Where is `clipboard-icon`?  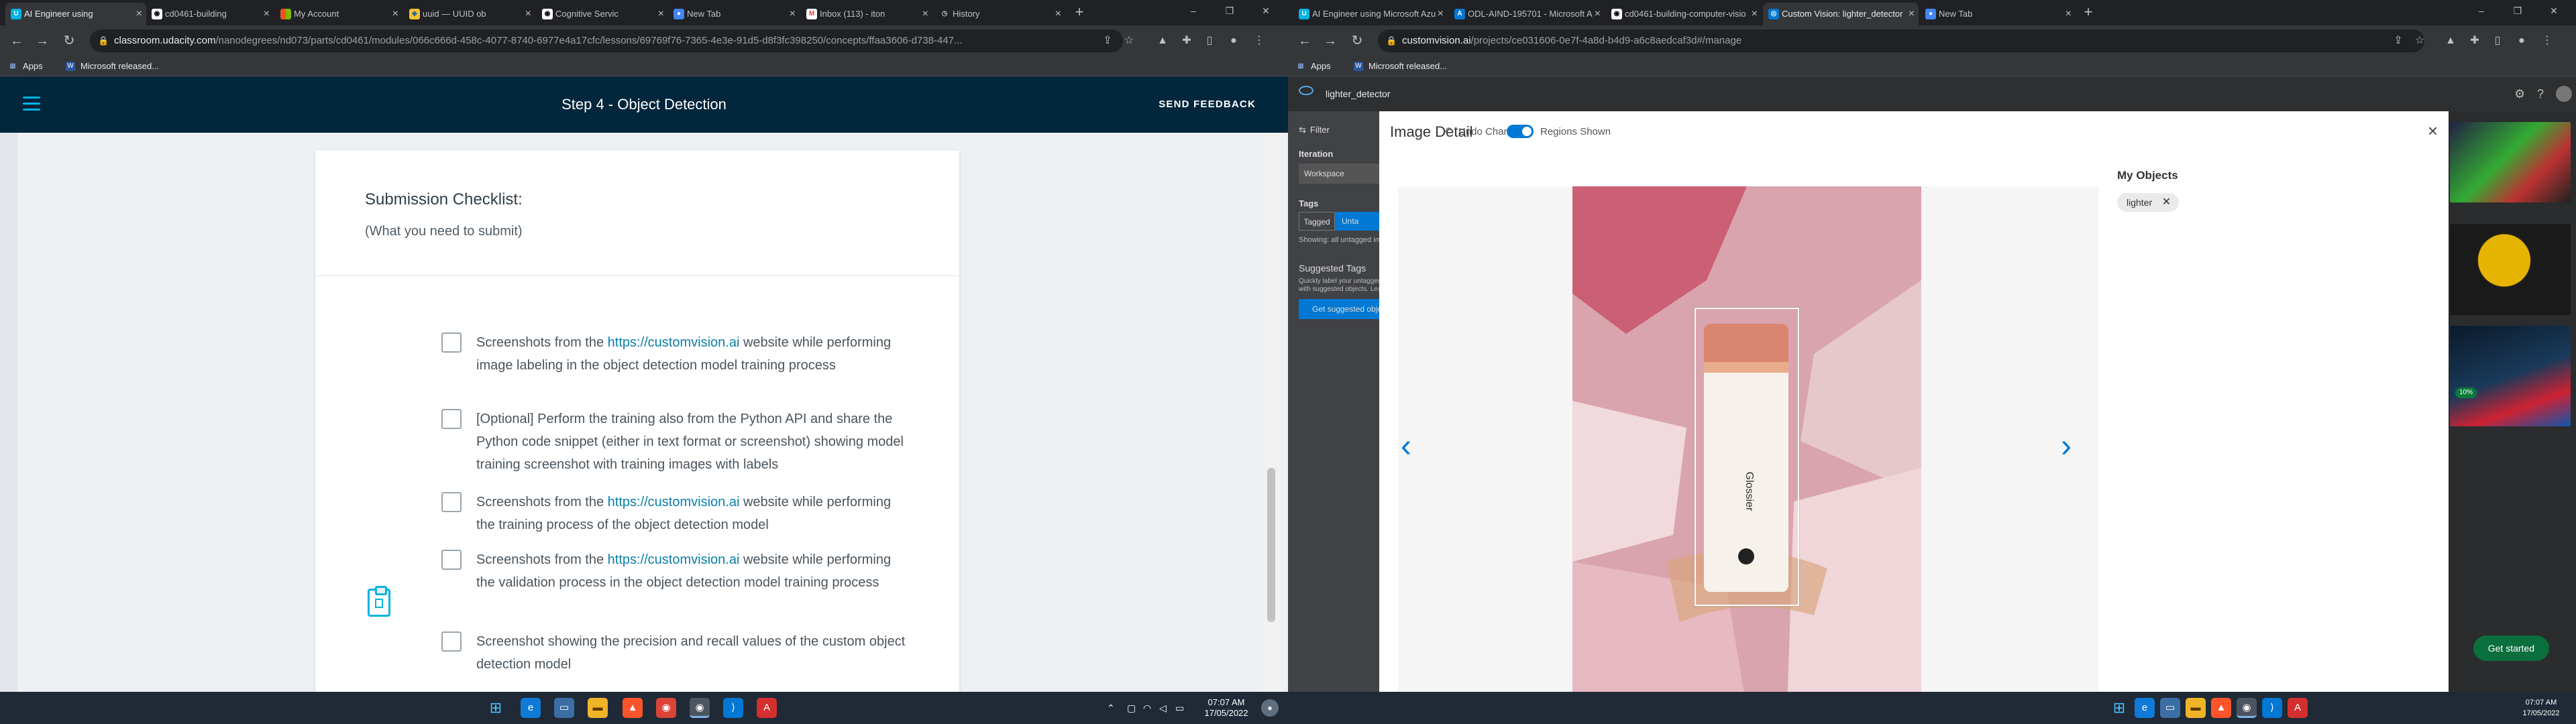
clipboard-icon is located at coordinates (379, 601).